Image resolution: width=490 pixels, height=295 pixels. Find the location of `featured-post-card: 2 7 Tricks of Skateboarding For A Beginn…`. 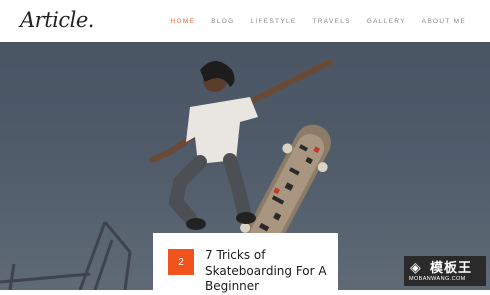

featured-post-card: 2 7 Tricks of Skateboarding For A Beginn… is located at coordinates (245, 263).